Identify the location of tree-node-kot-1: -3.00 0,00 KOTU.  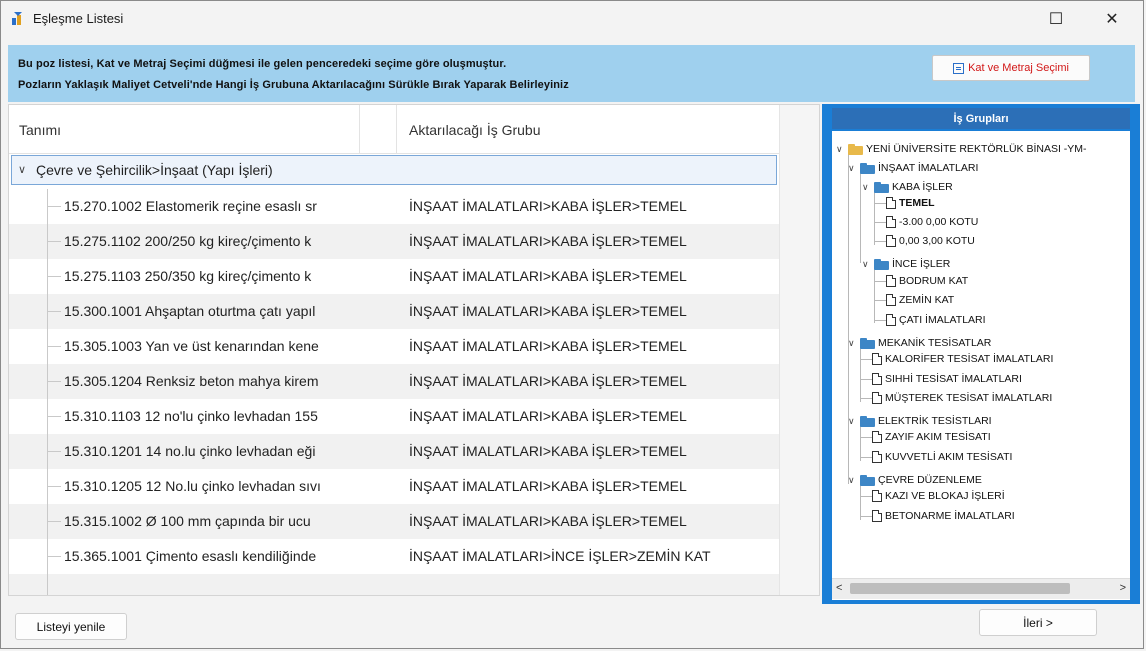
(932, 222).